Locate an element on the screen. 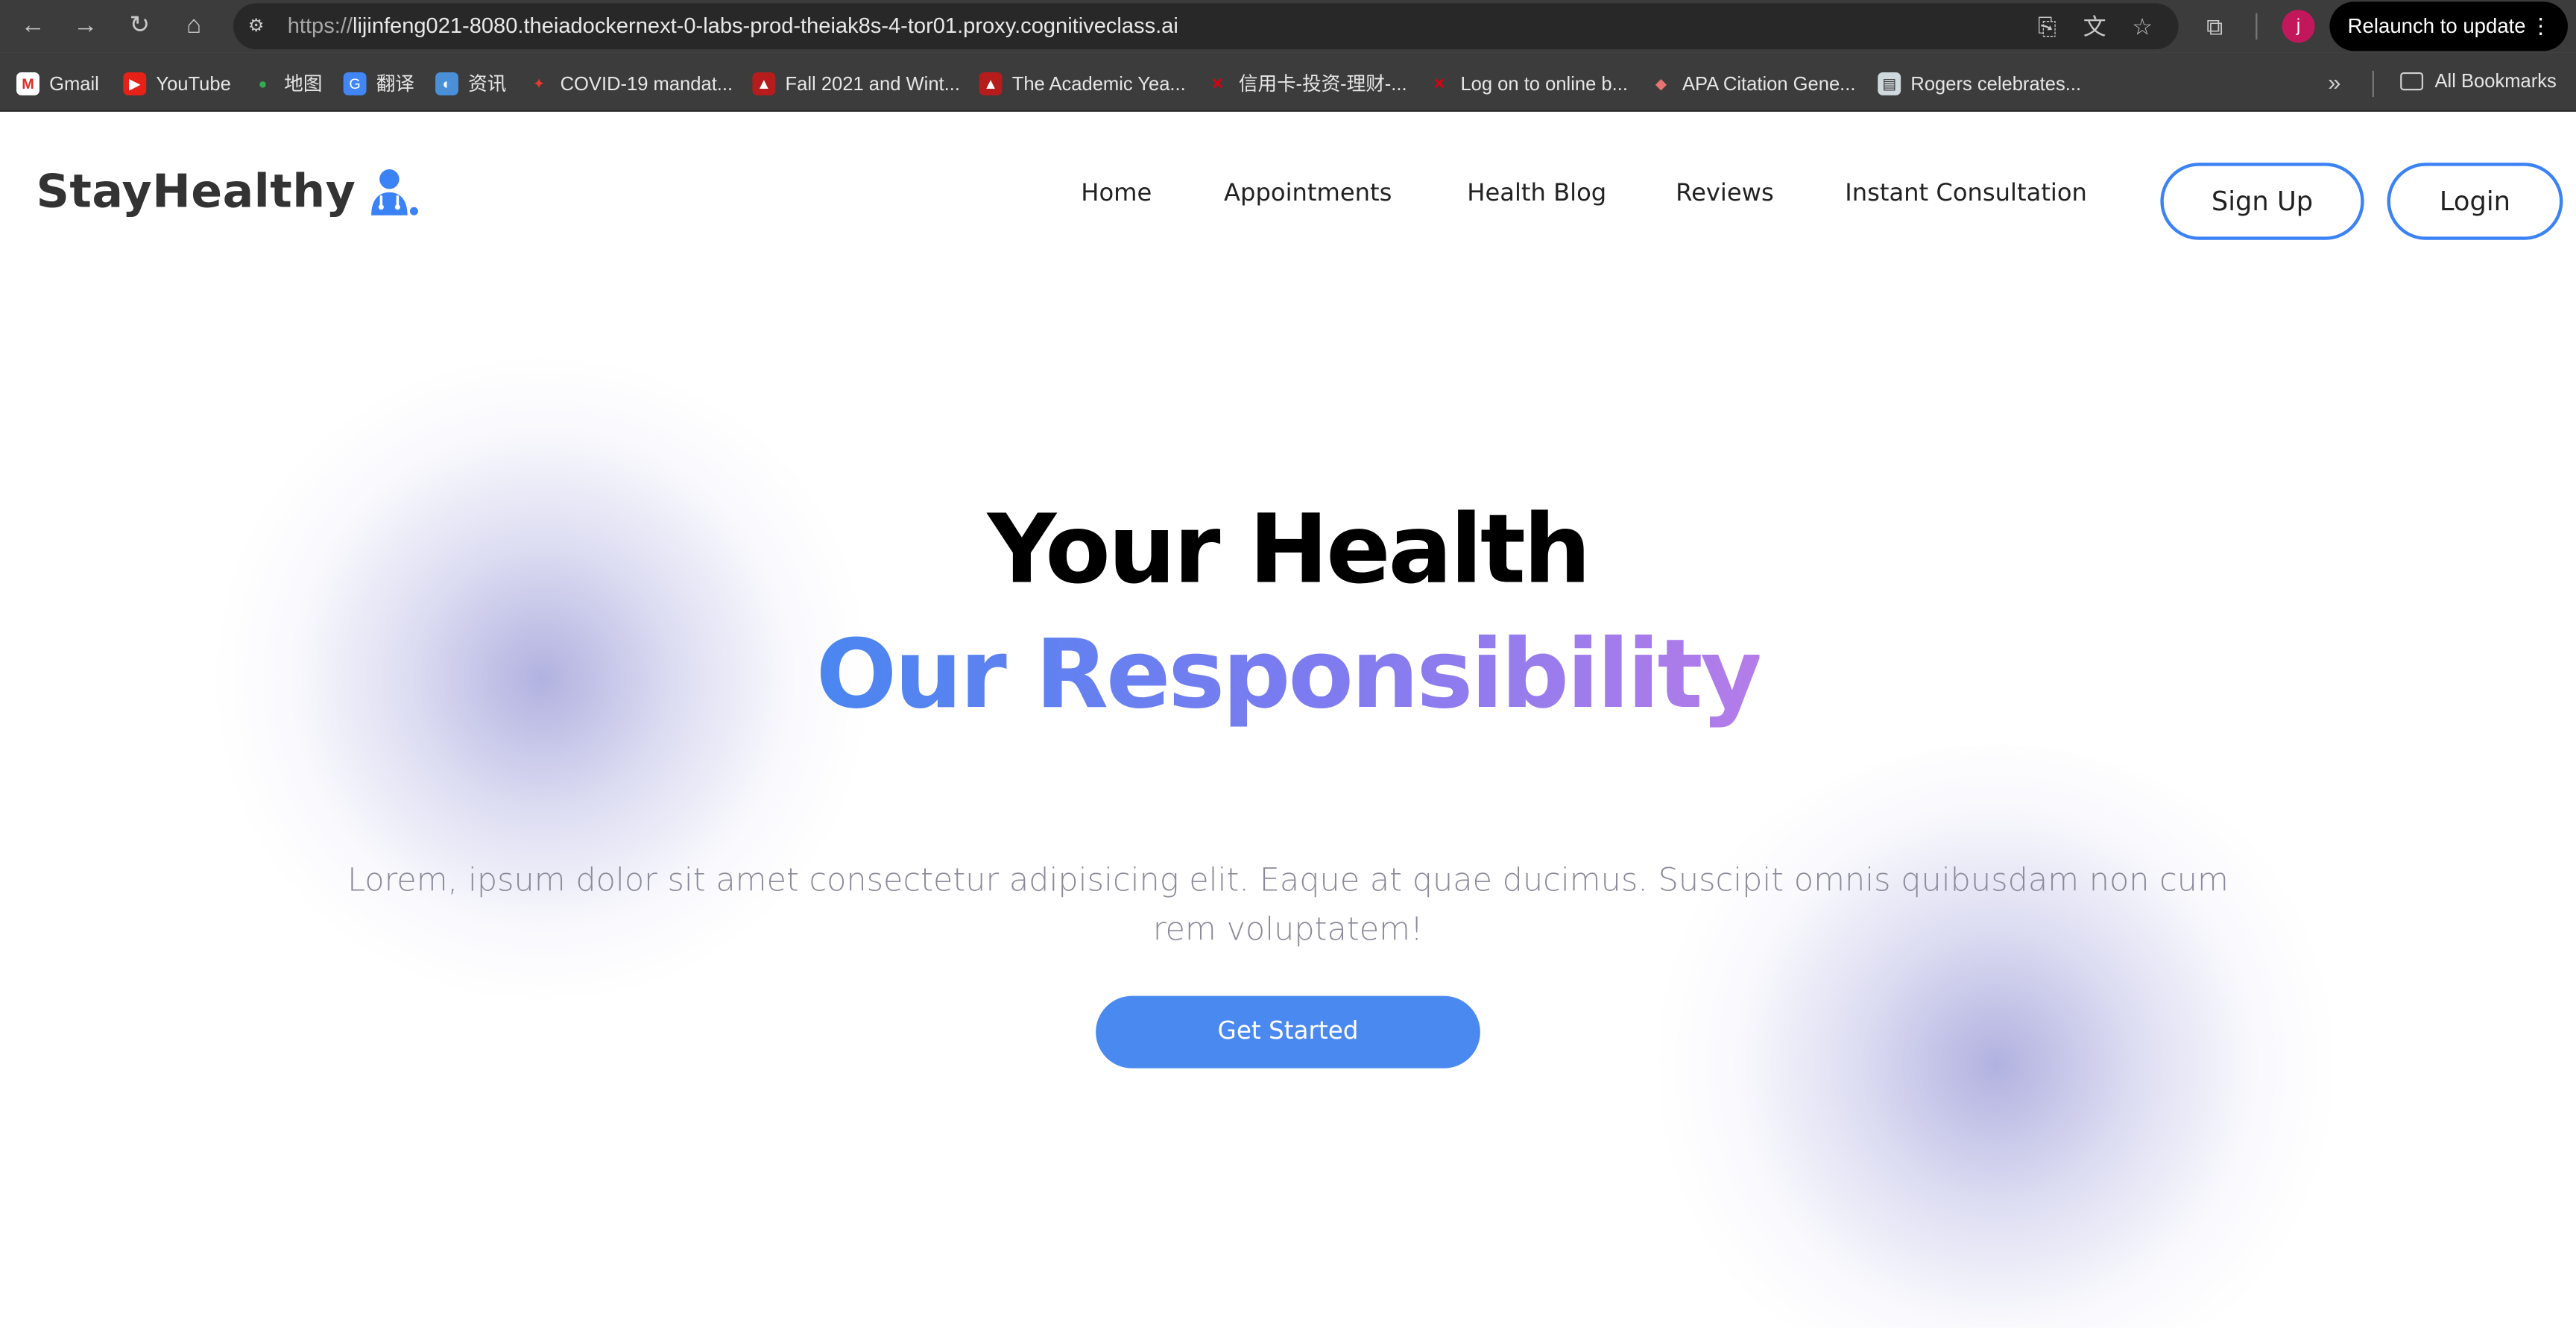 This screenshot has height=1328, width=2576. forward-arrow-icon: → is located at coordinates (85, 26).